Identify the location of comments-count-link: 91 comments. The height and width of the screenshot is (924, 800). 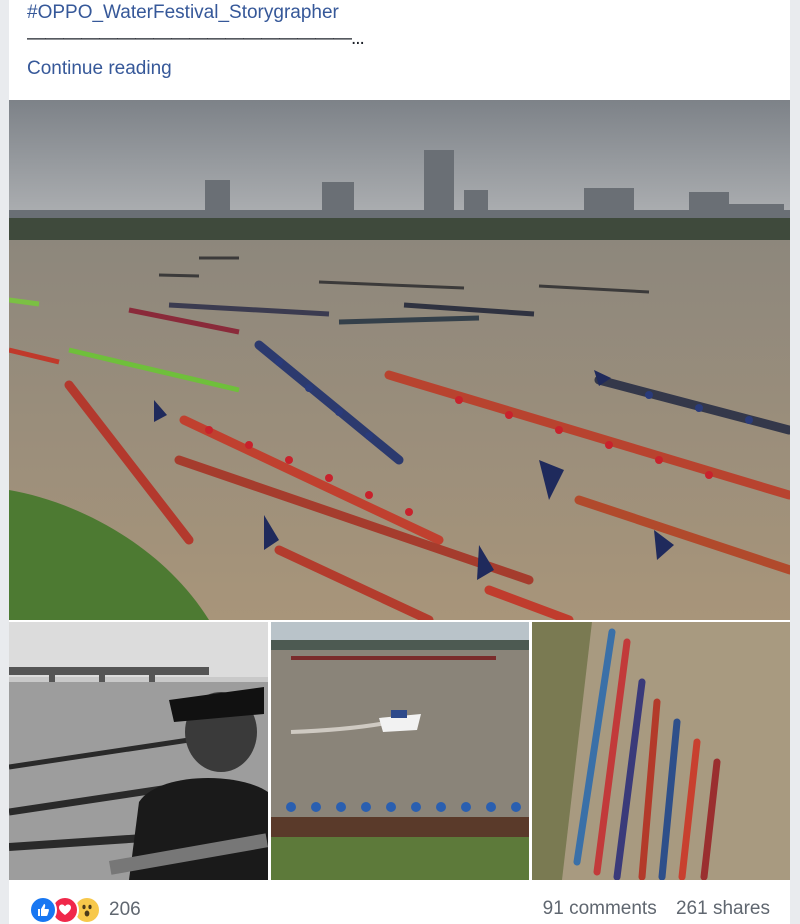
(600, 908).